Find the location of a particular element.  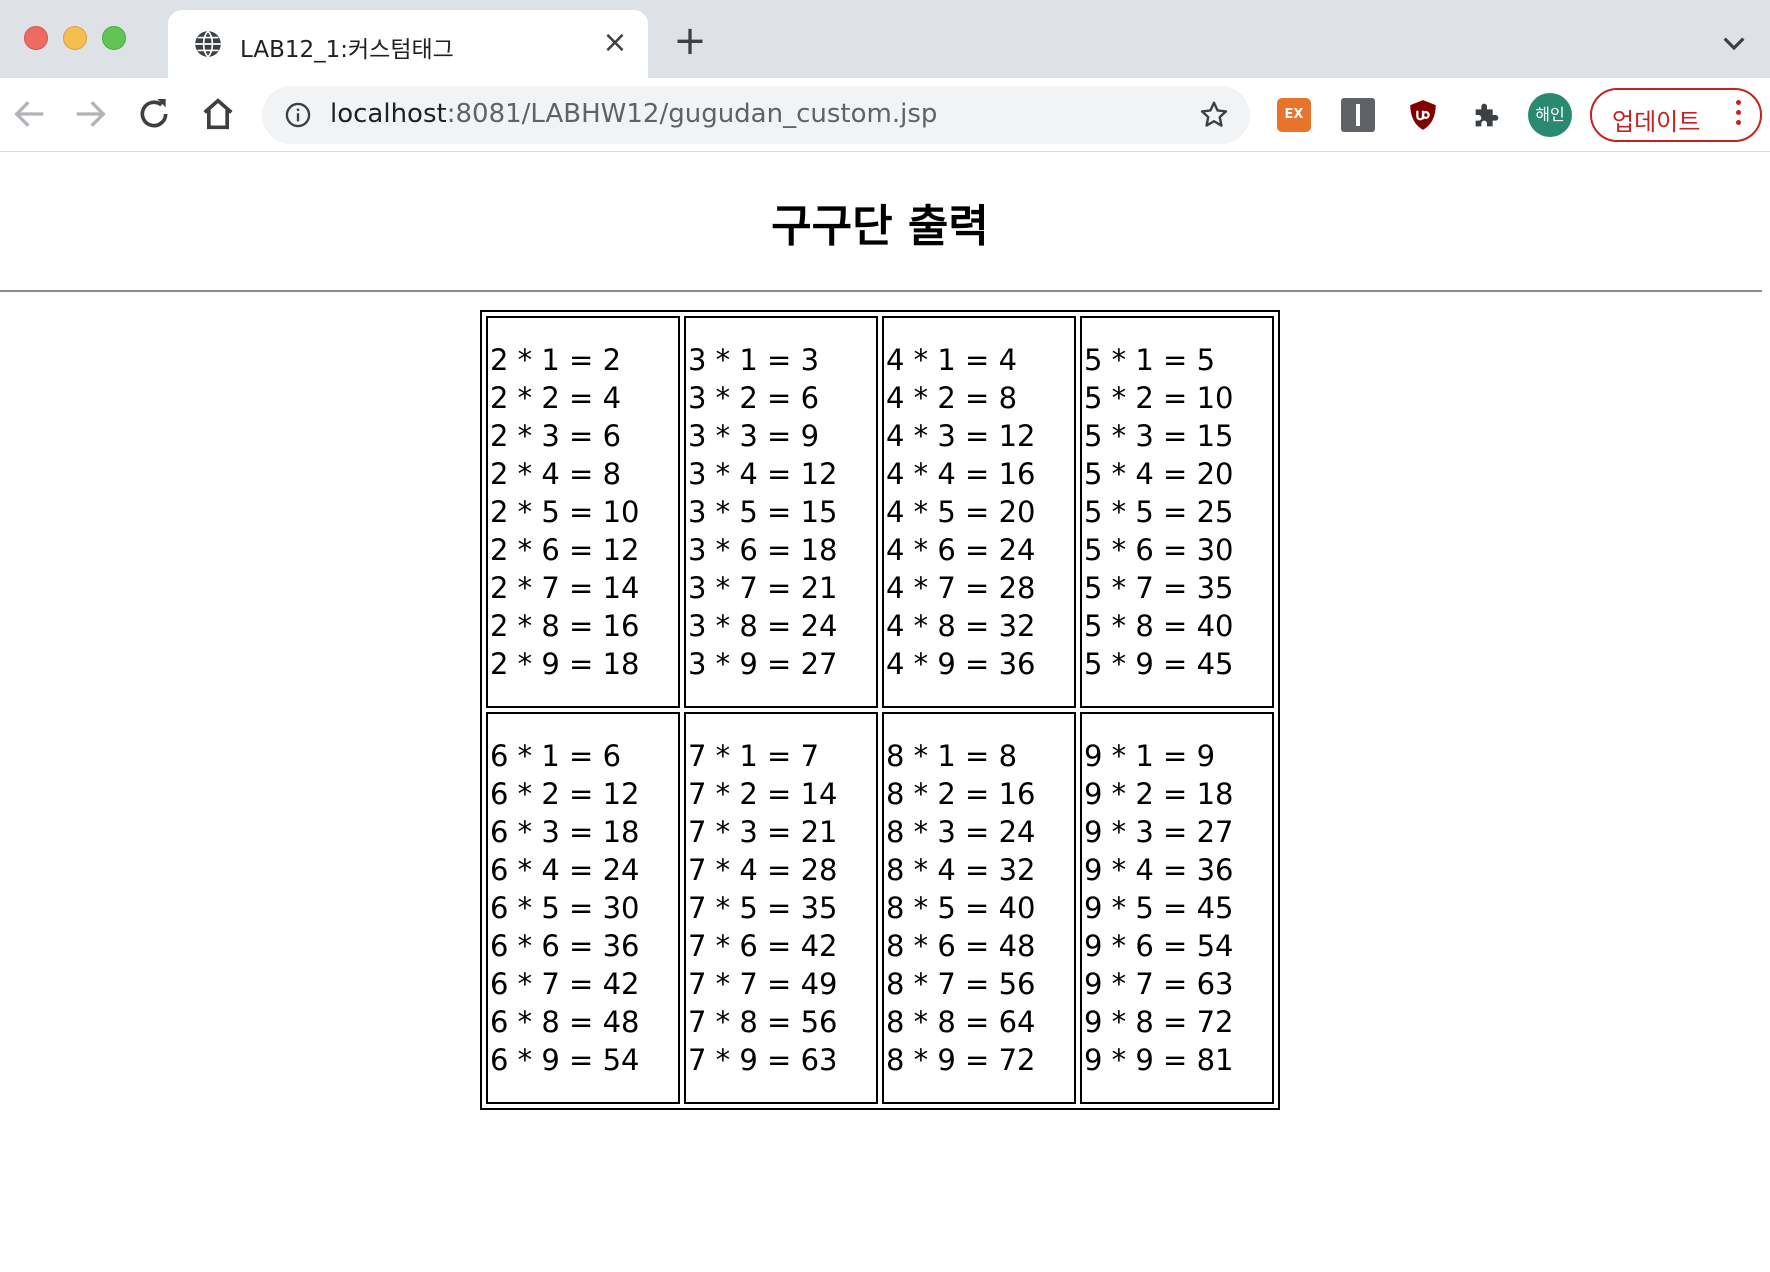

multiplication-line: 2 * 3 = 6 is located at coordinates (556, 436).